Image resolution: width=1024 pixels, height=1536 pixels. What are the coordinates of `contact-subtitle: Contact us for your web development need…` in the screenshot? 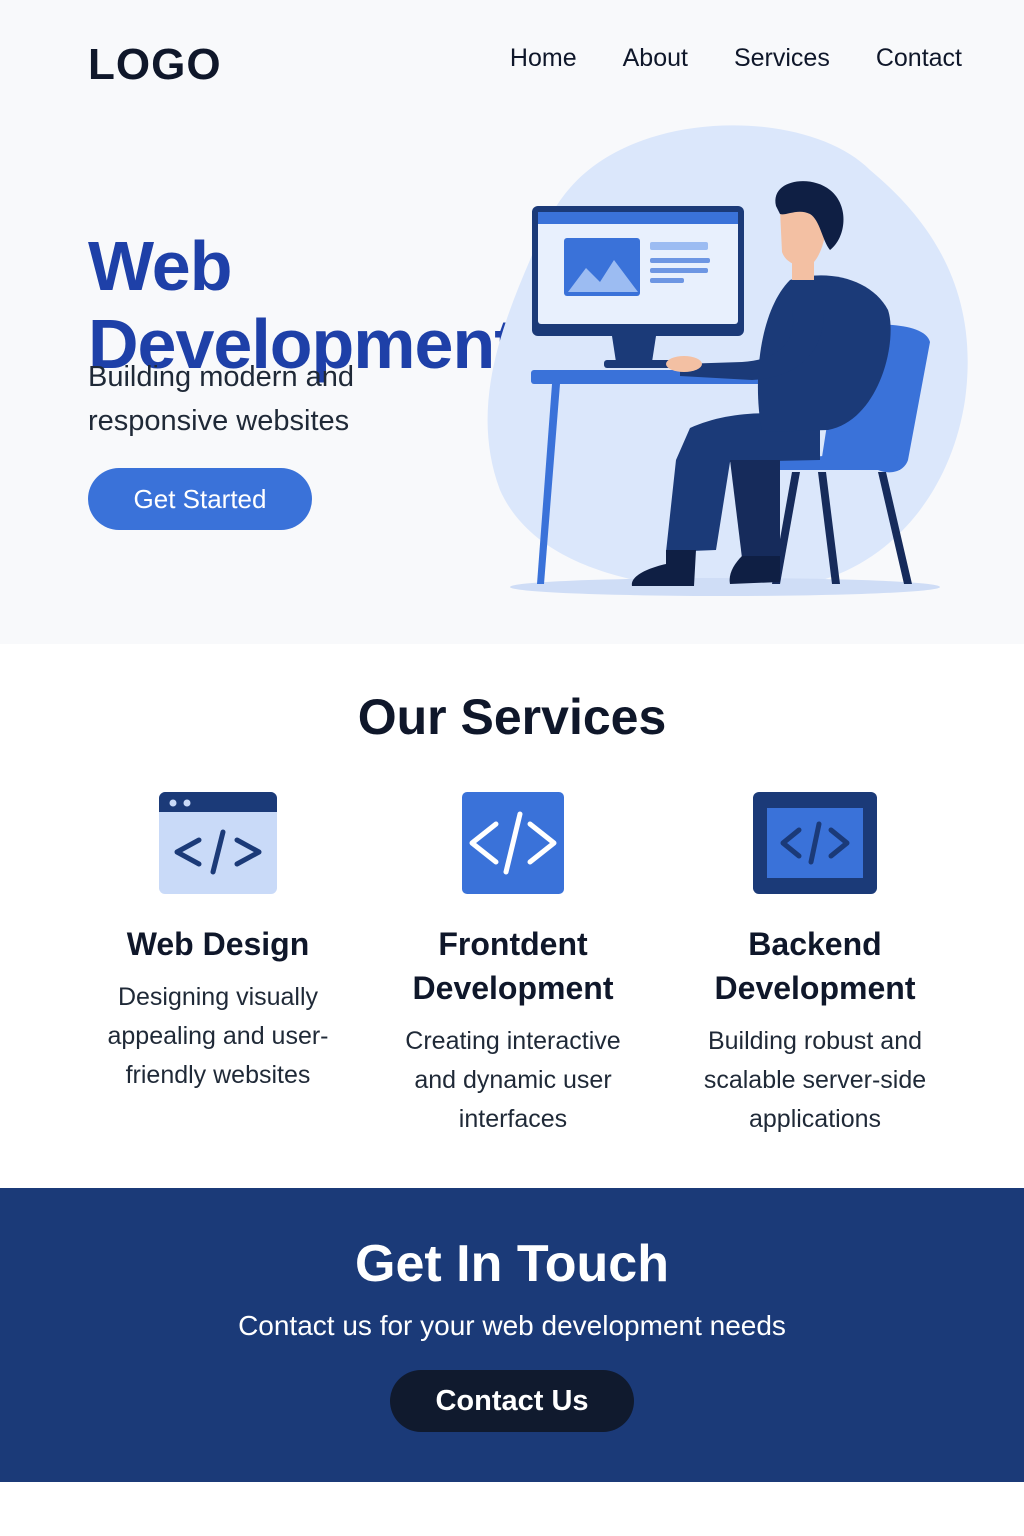 It's located at (512, 1325).